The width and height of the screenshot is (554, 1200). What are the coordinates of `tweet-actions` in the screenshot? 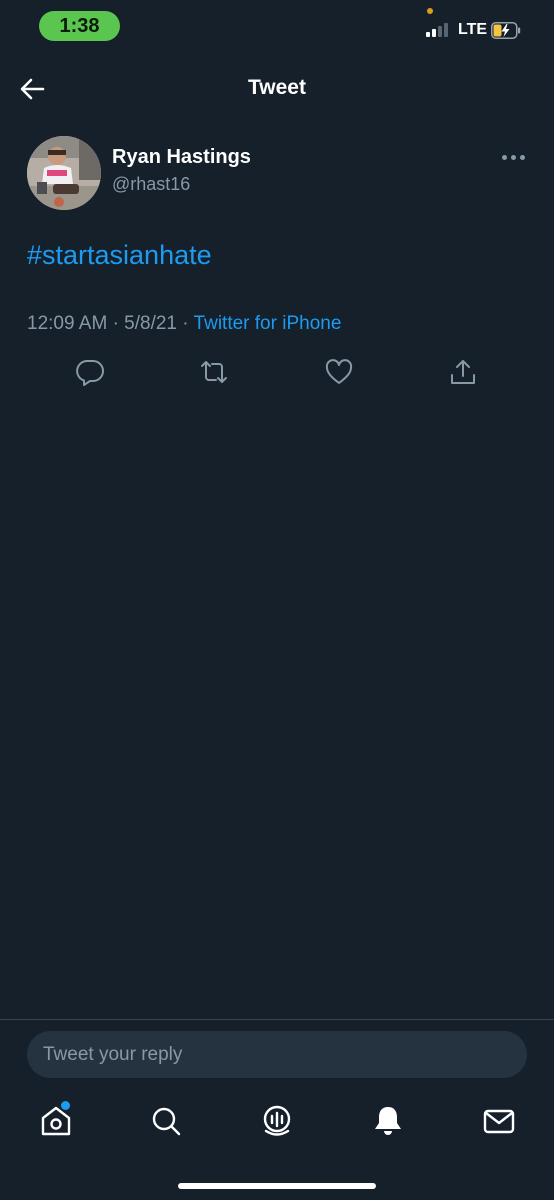 It's located at (277, 373).